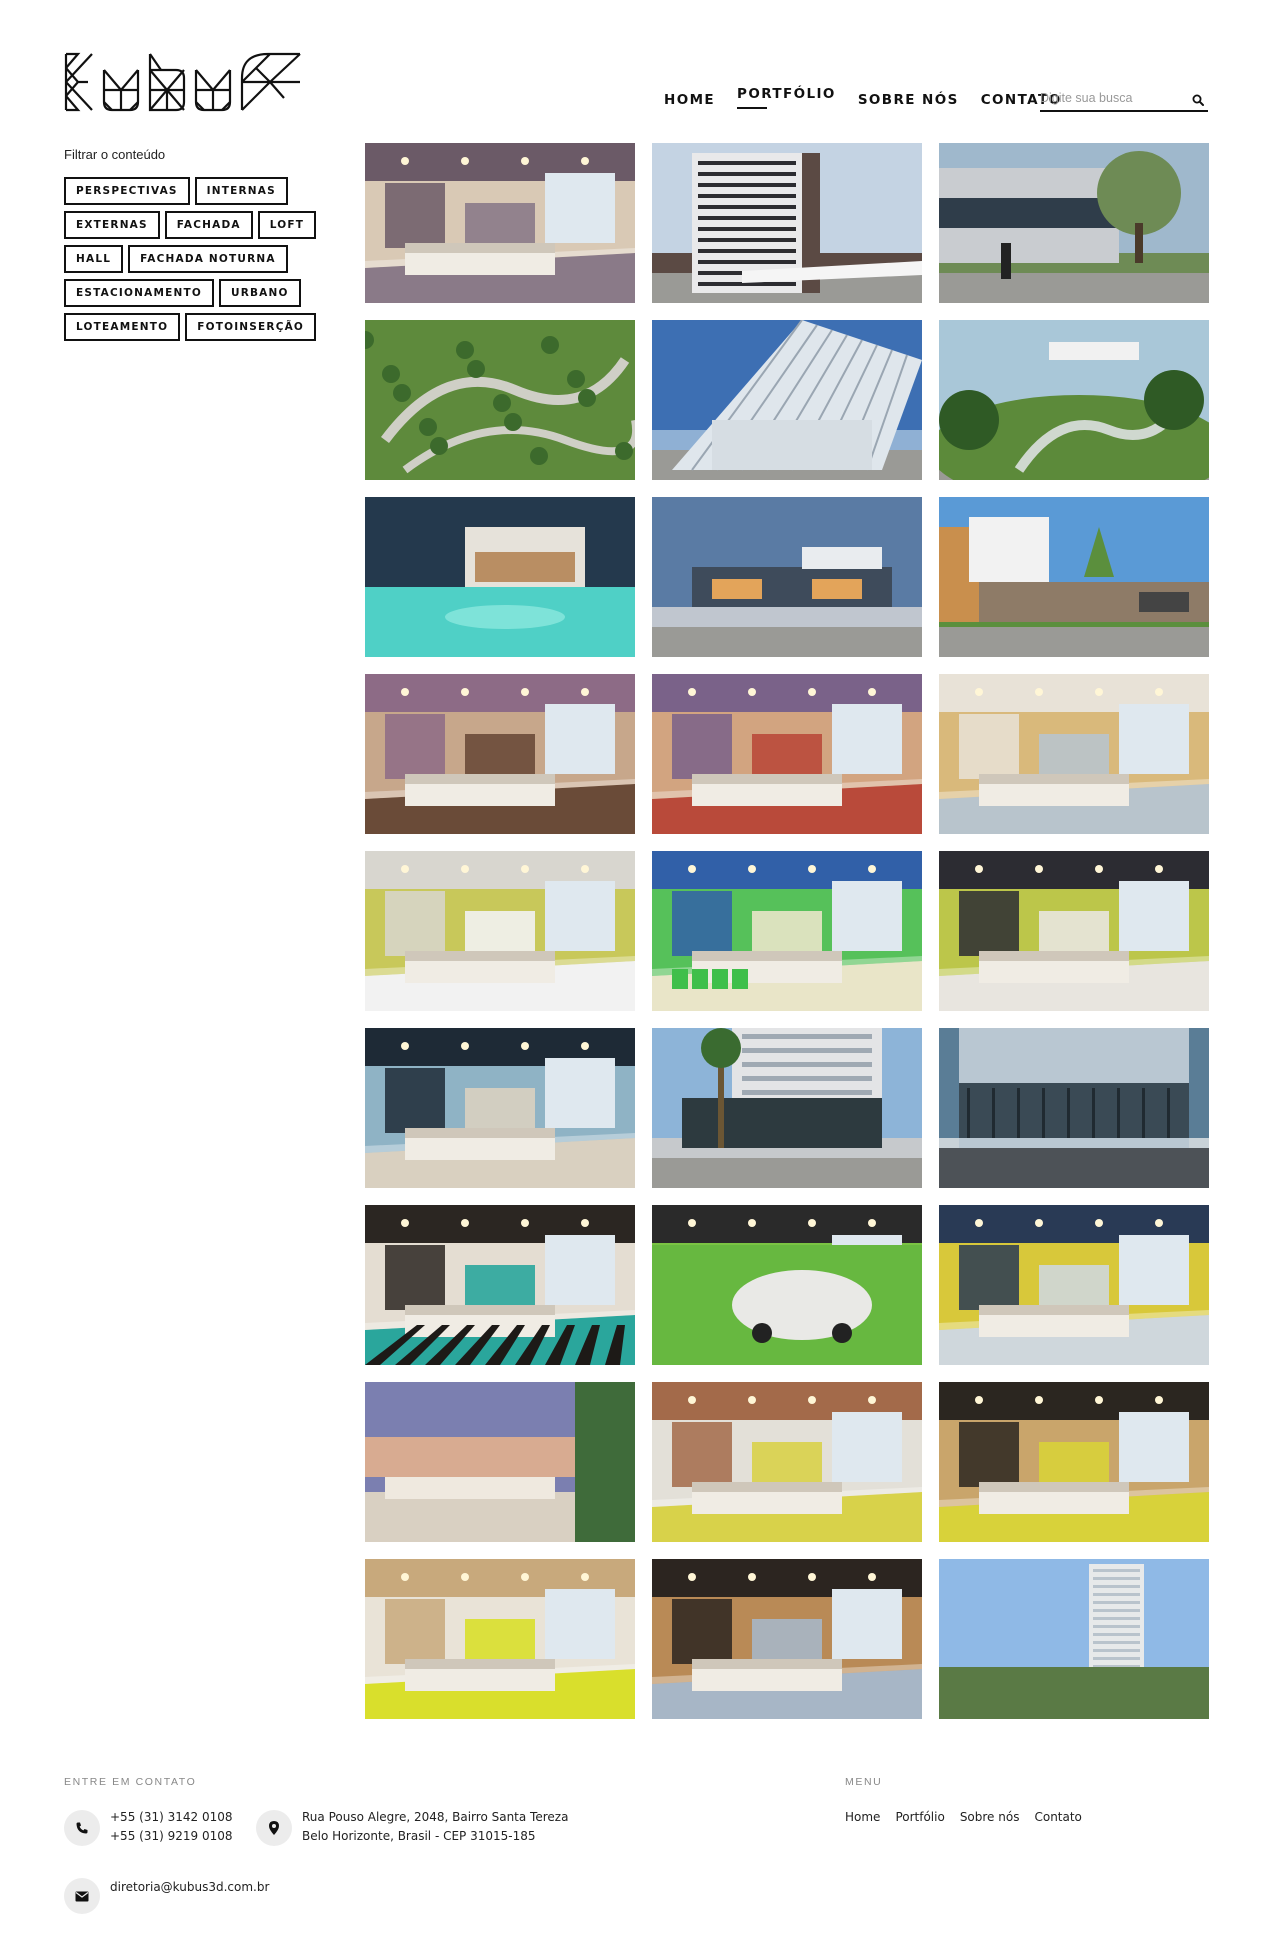  I want to click on portfolio-thumb-rua-fachada-comercial, so click(1074, 223).